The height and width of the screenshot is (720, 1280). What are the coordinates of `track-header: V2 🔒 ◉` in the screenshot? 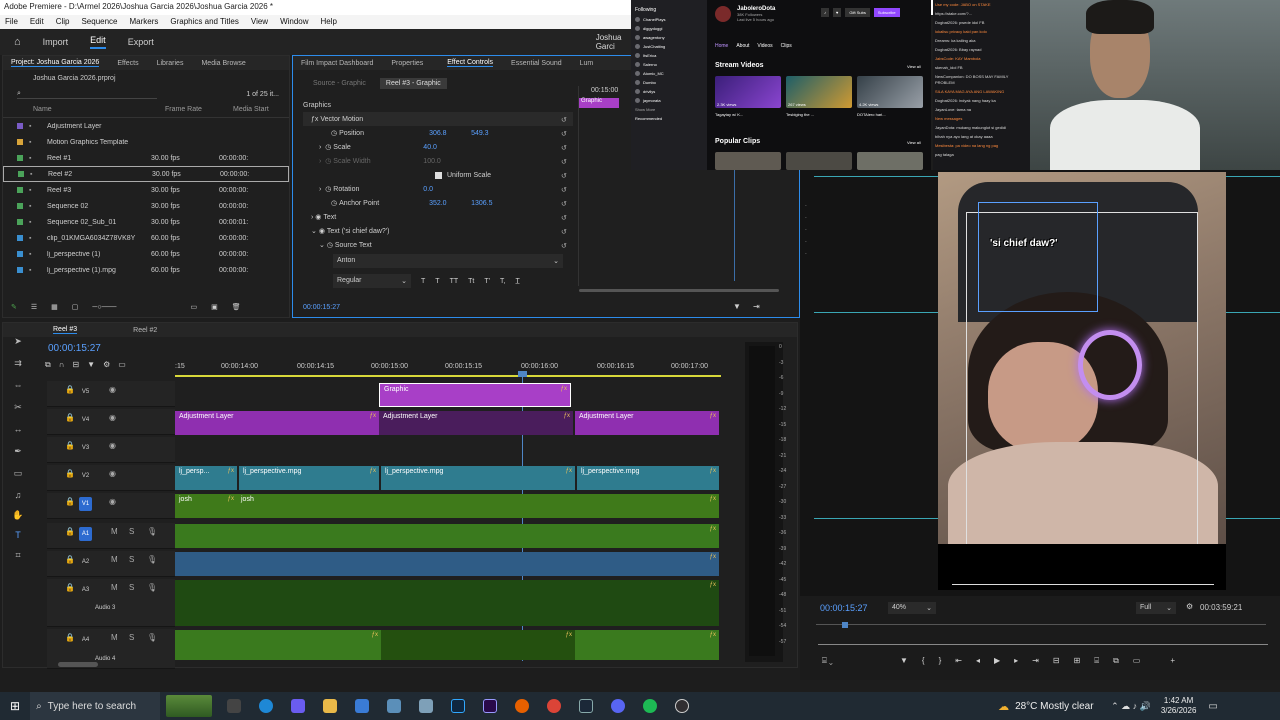 It's located at (111, 478).